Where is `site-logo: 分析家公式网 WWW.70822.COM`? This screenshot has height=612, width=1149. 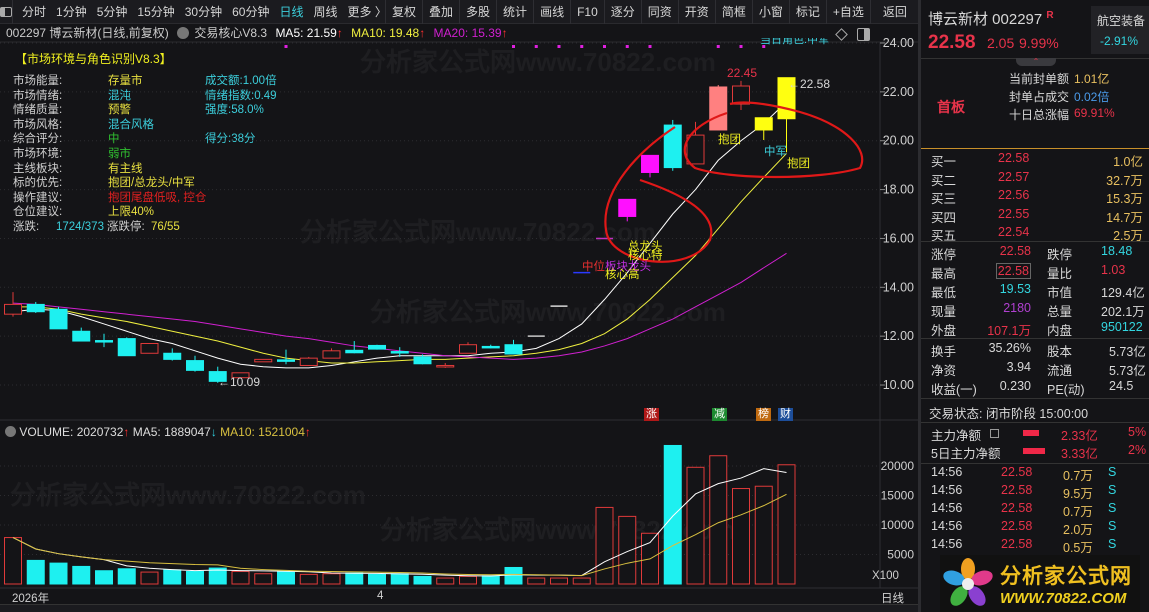
site-logo: 分析家公式网 WWW.70822.COM is located at coordinates (1040, 583).